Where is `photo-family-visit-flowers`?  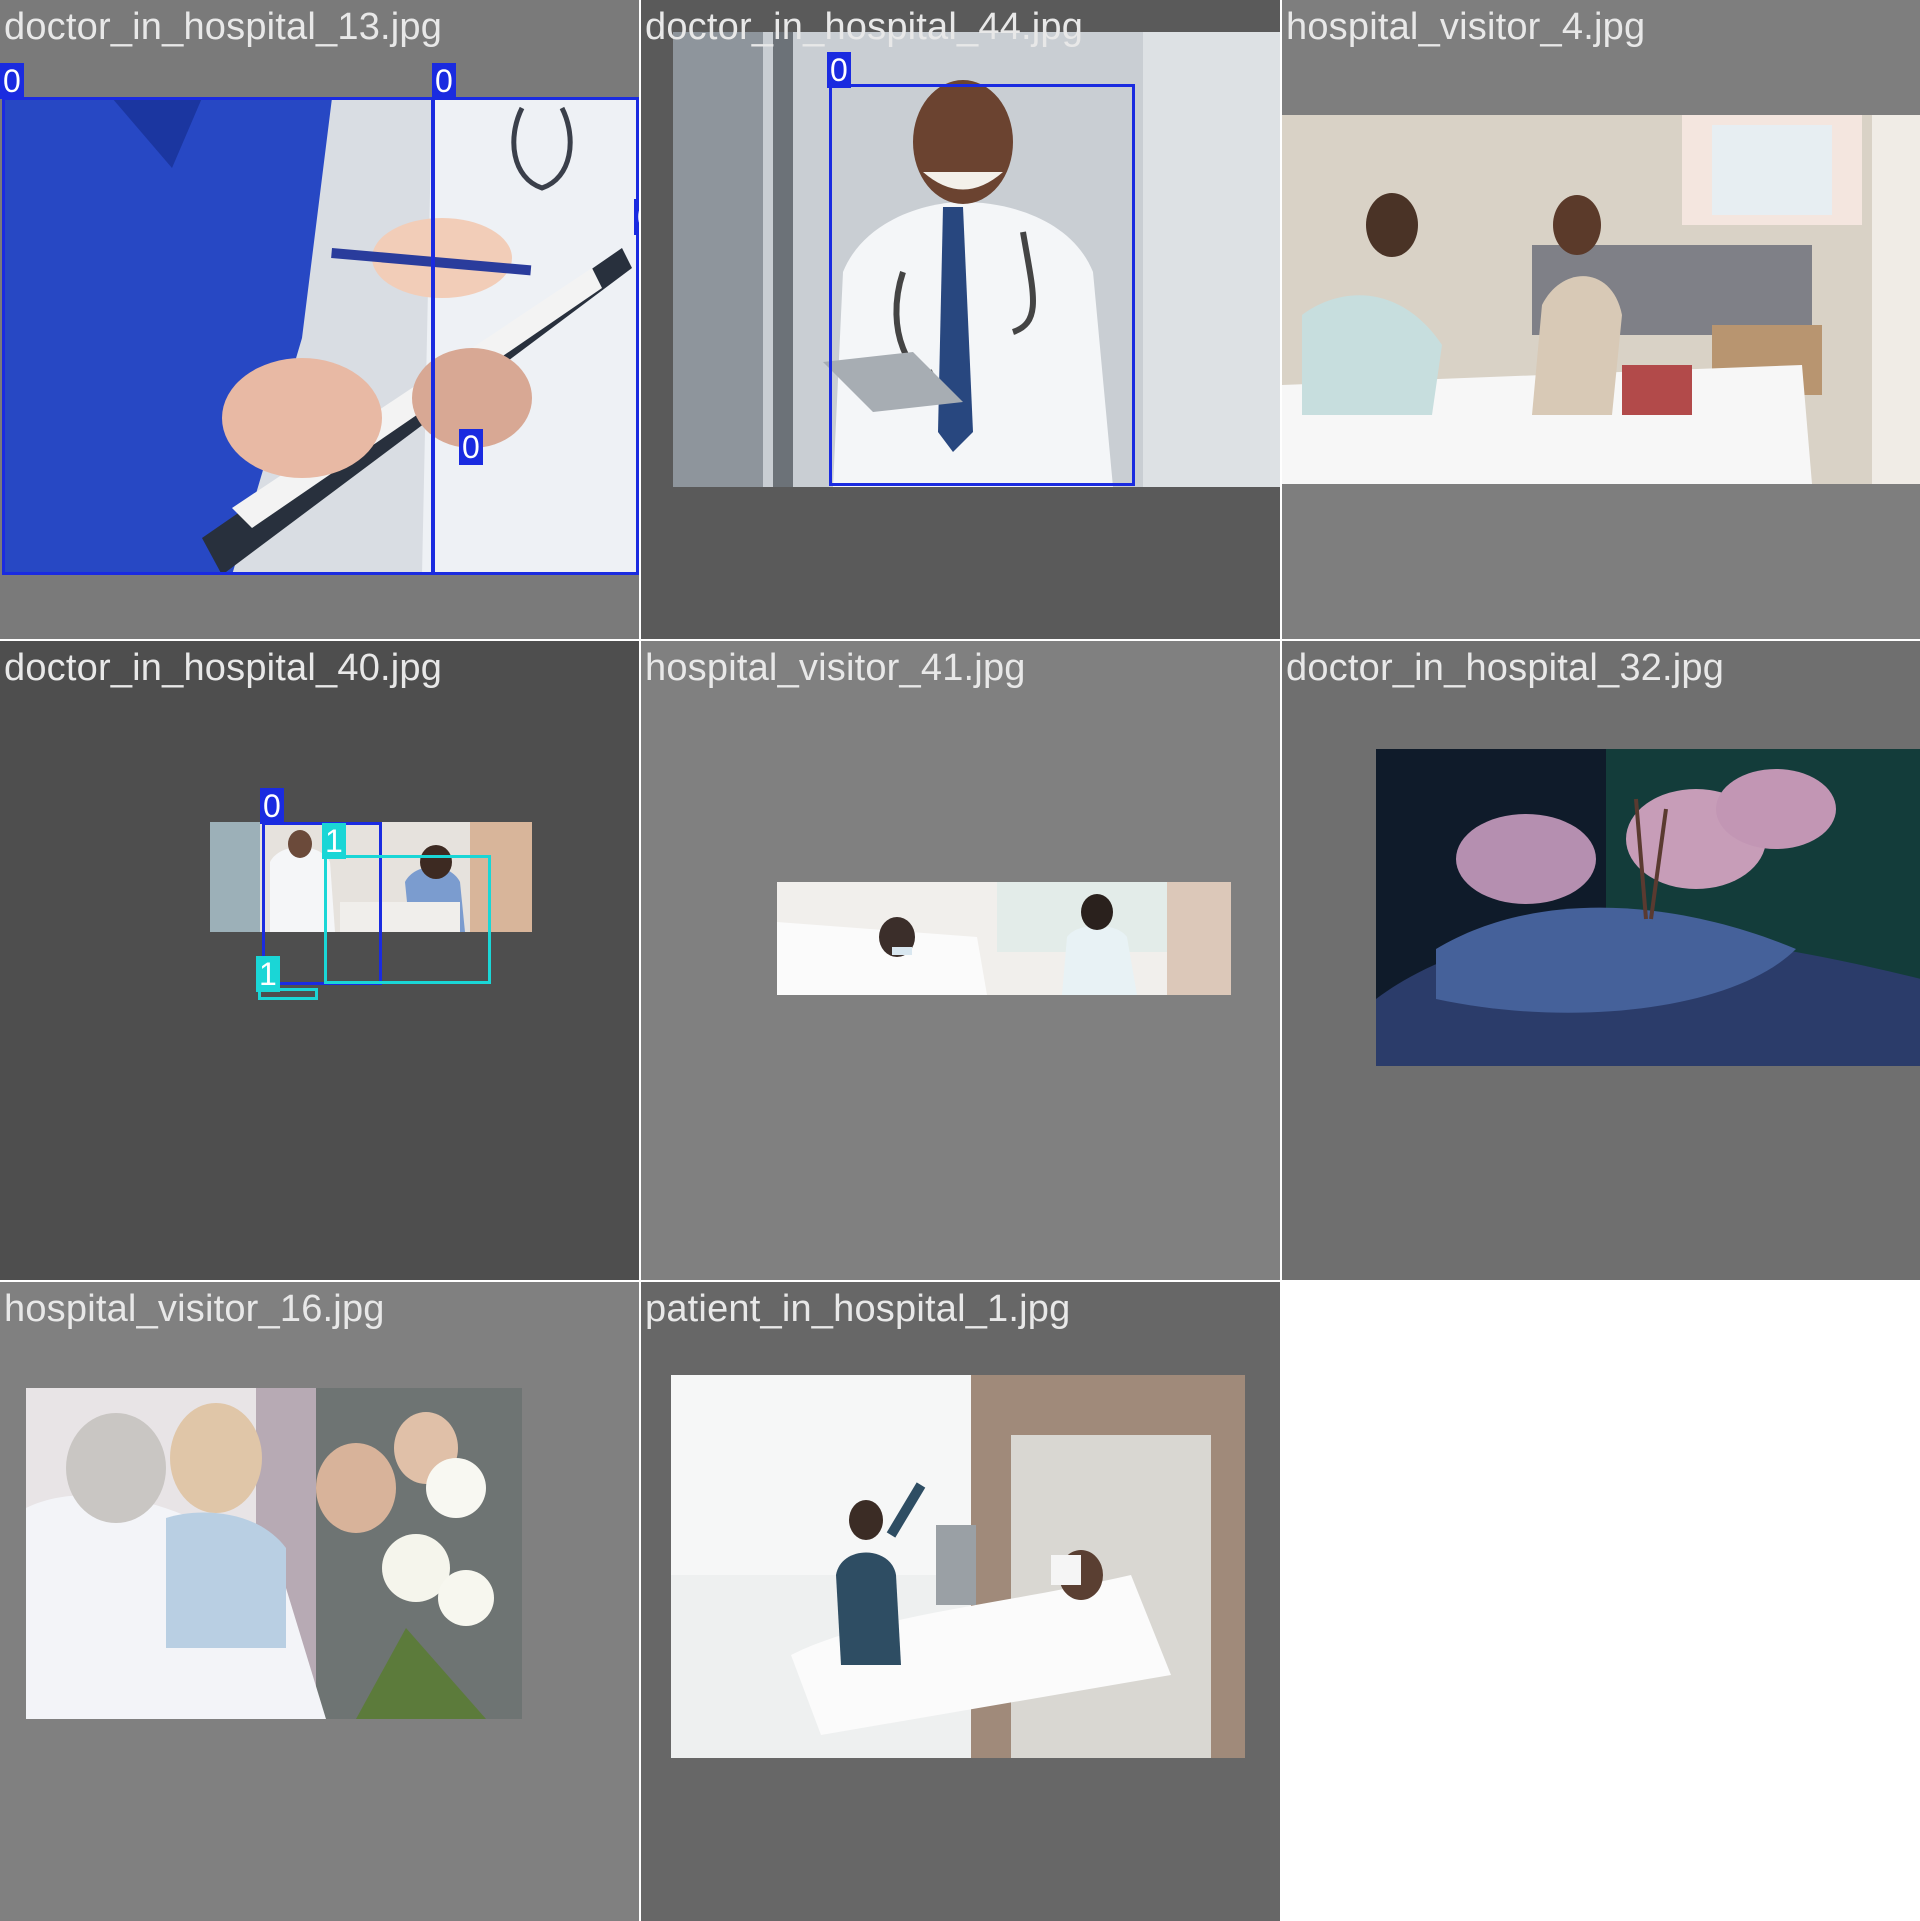
photo-family-visit-flowers is located at coordinates (274, 1553).